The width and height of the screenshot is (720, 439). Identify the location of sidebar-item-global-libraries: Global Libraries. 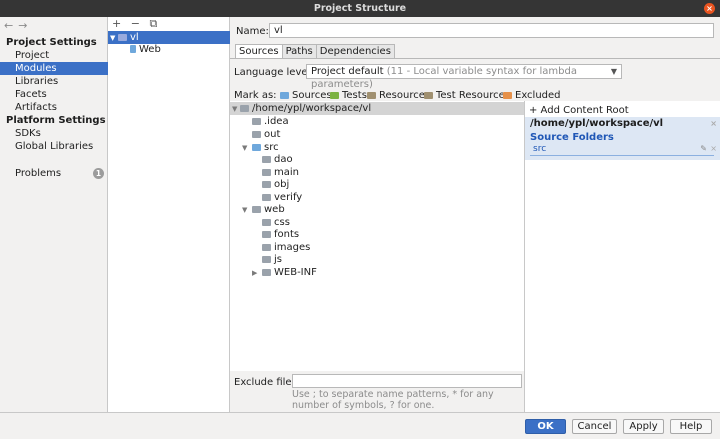
(54, 146).